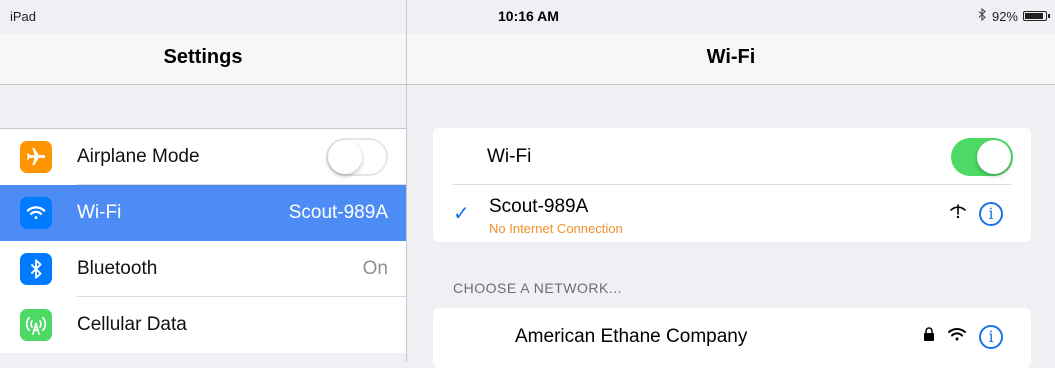  Describe the element at coordinates (958, 213) in the screenshot. I see `wifi-warning-icon` at that location.